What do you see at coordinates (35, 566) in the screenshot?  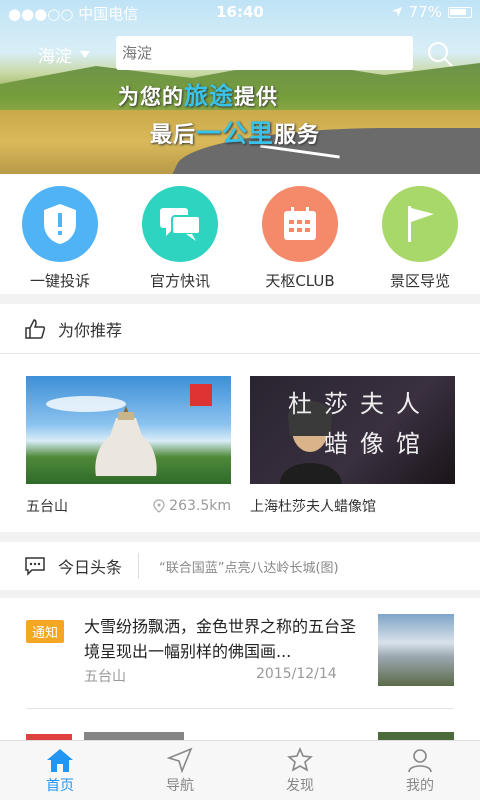 I see `message-icon` at bounding box center [35, 566].